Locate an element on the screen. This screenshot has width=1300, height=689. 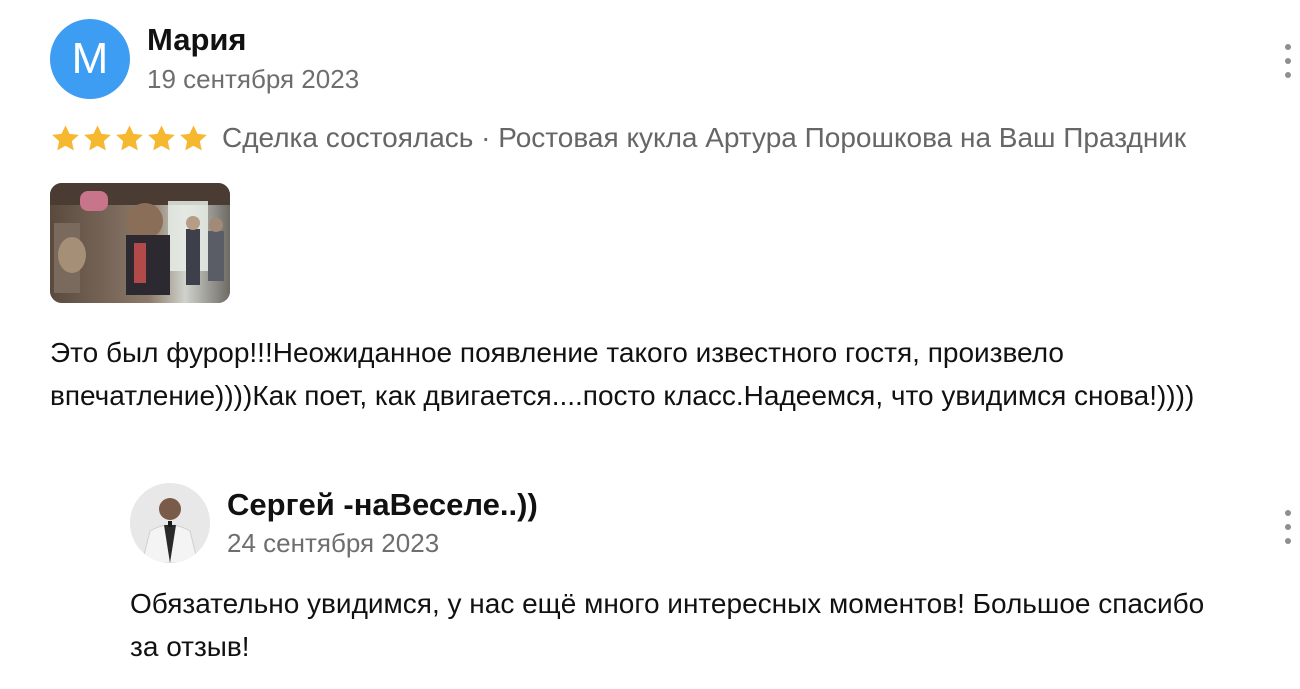
photo-image is located at coordinates (140, 243).